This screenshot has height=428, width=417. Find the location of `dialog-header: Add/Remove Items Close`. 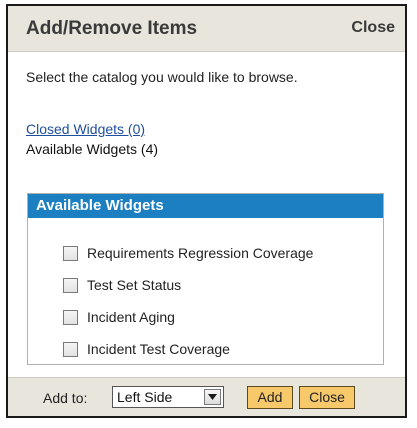

dialog-header: Add/Remove Items Close is located at coordinates (206, 29).